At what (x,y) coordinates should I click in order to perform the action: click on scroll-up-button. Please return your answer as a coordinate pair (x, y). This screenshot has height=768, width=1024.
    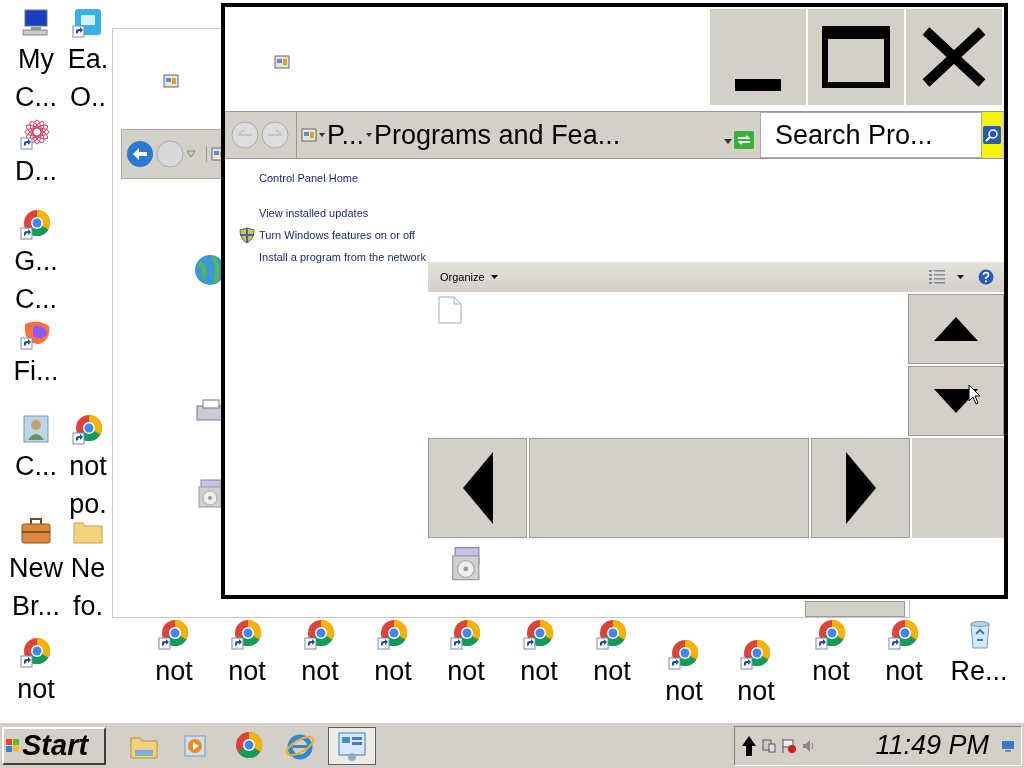
    Looking at the image, I should click on (956, 329).